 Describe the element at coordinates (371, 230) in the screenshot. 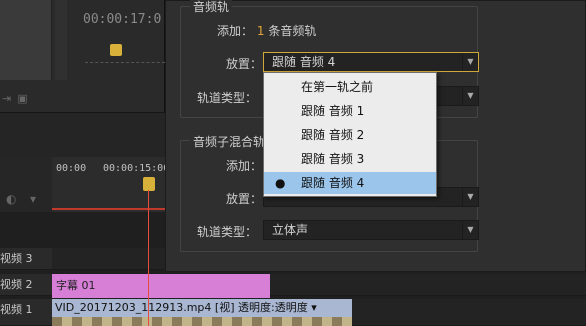

I see `submix-track-type-select: 立体声 ▼` at that location.